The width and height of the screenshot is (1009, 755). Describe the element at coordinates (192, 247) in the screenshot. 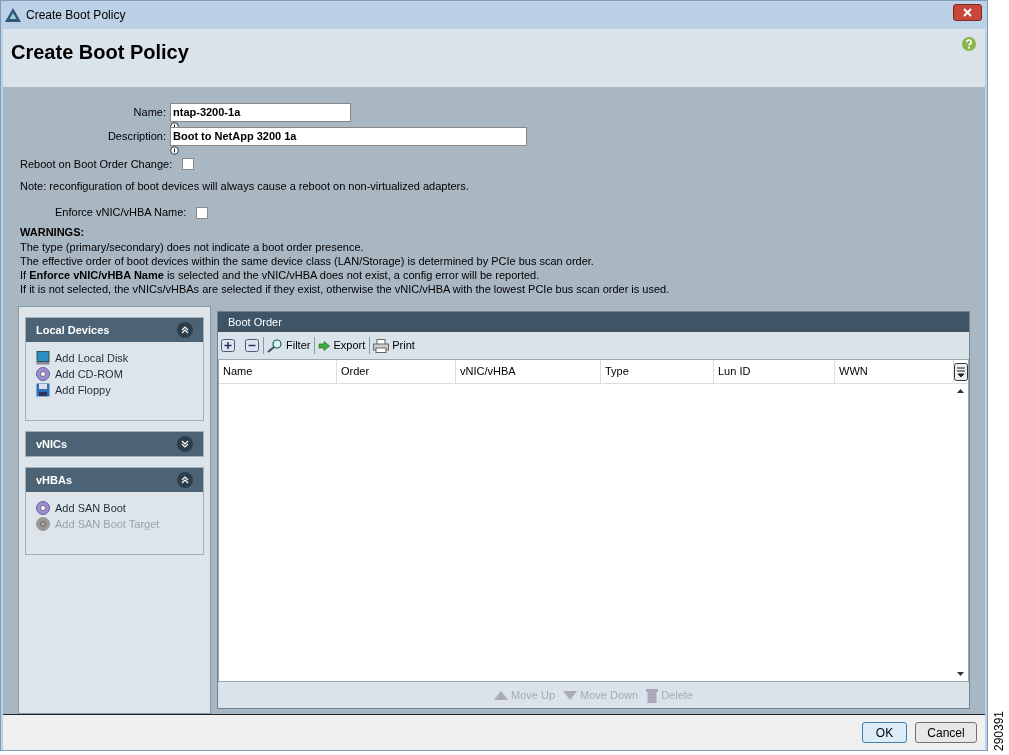

I see `warning-text: The type (primary/secondary) does not indicate a boot order presence.` at that location.